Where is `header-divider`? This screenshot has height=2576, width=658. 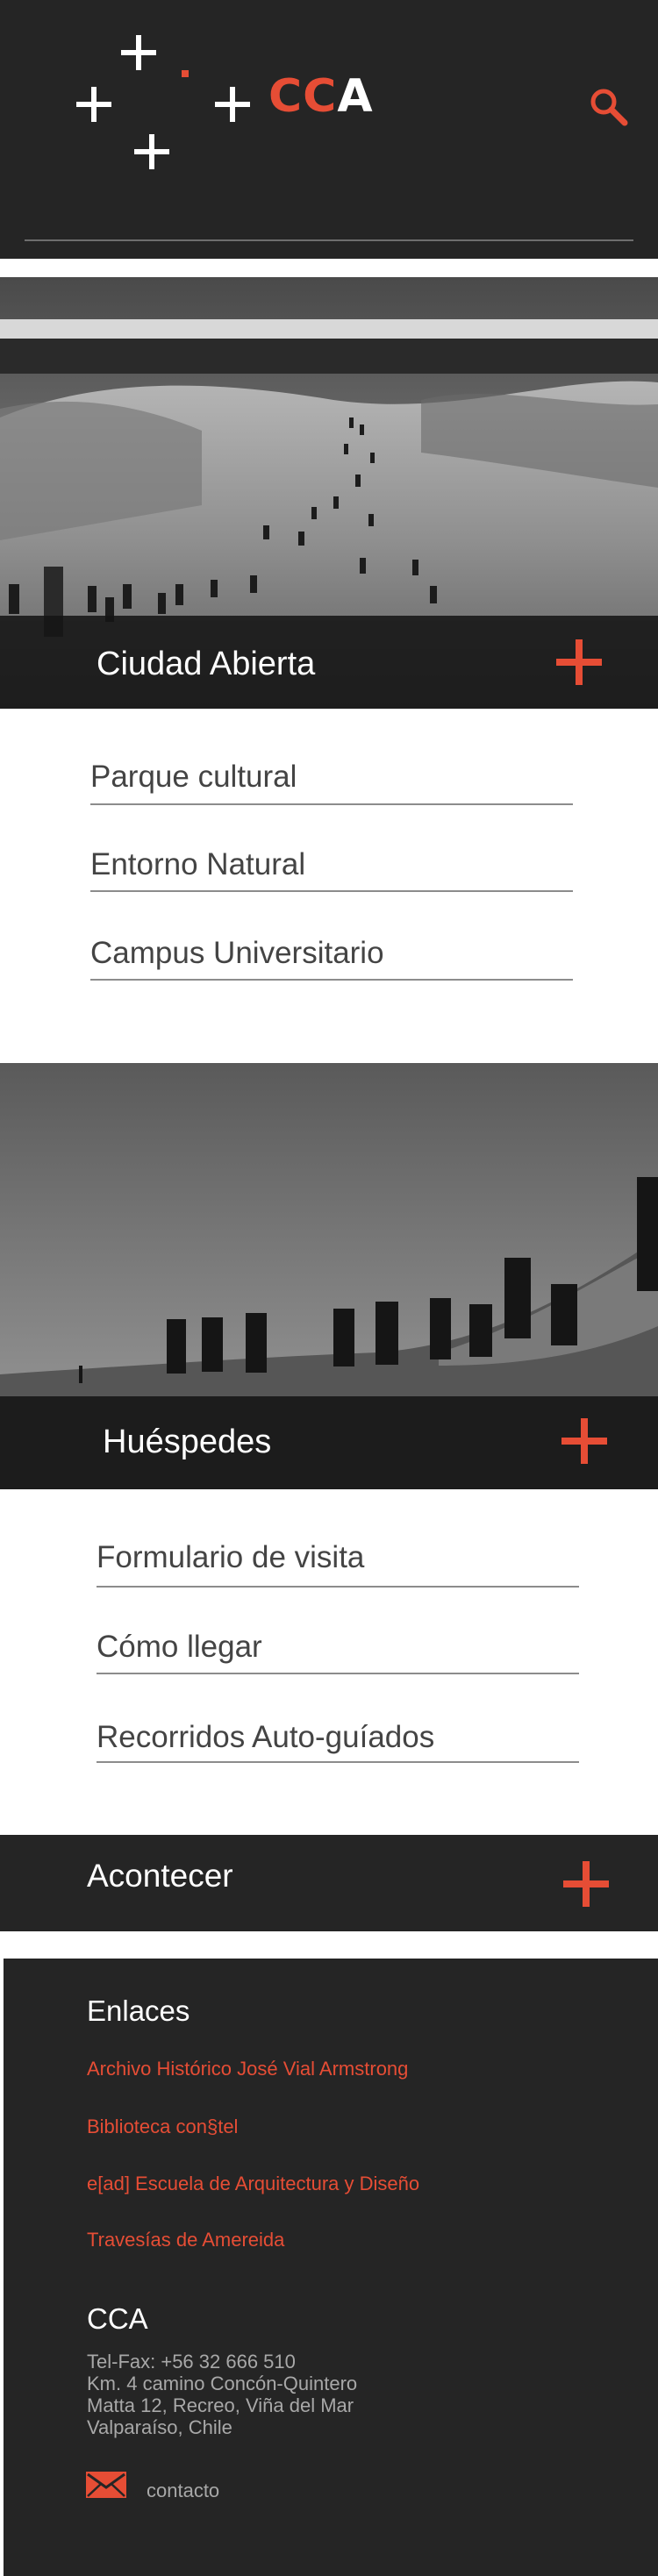 header-divider is located at coordinates (329, 240).